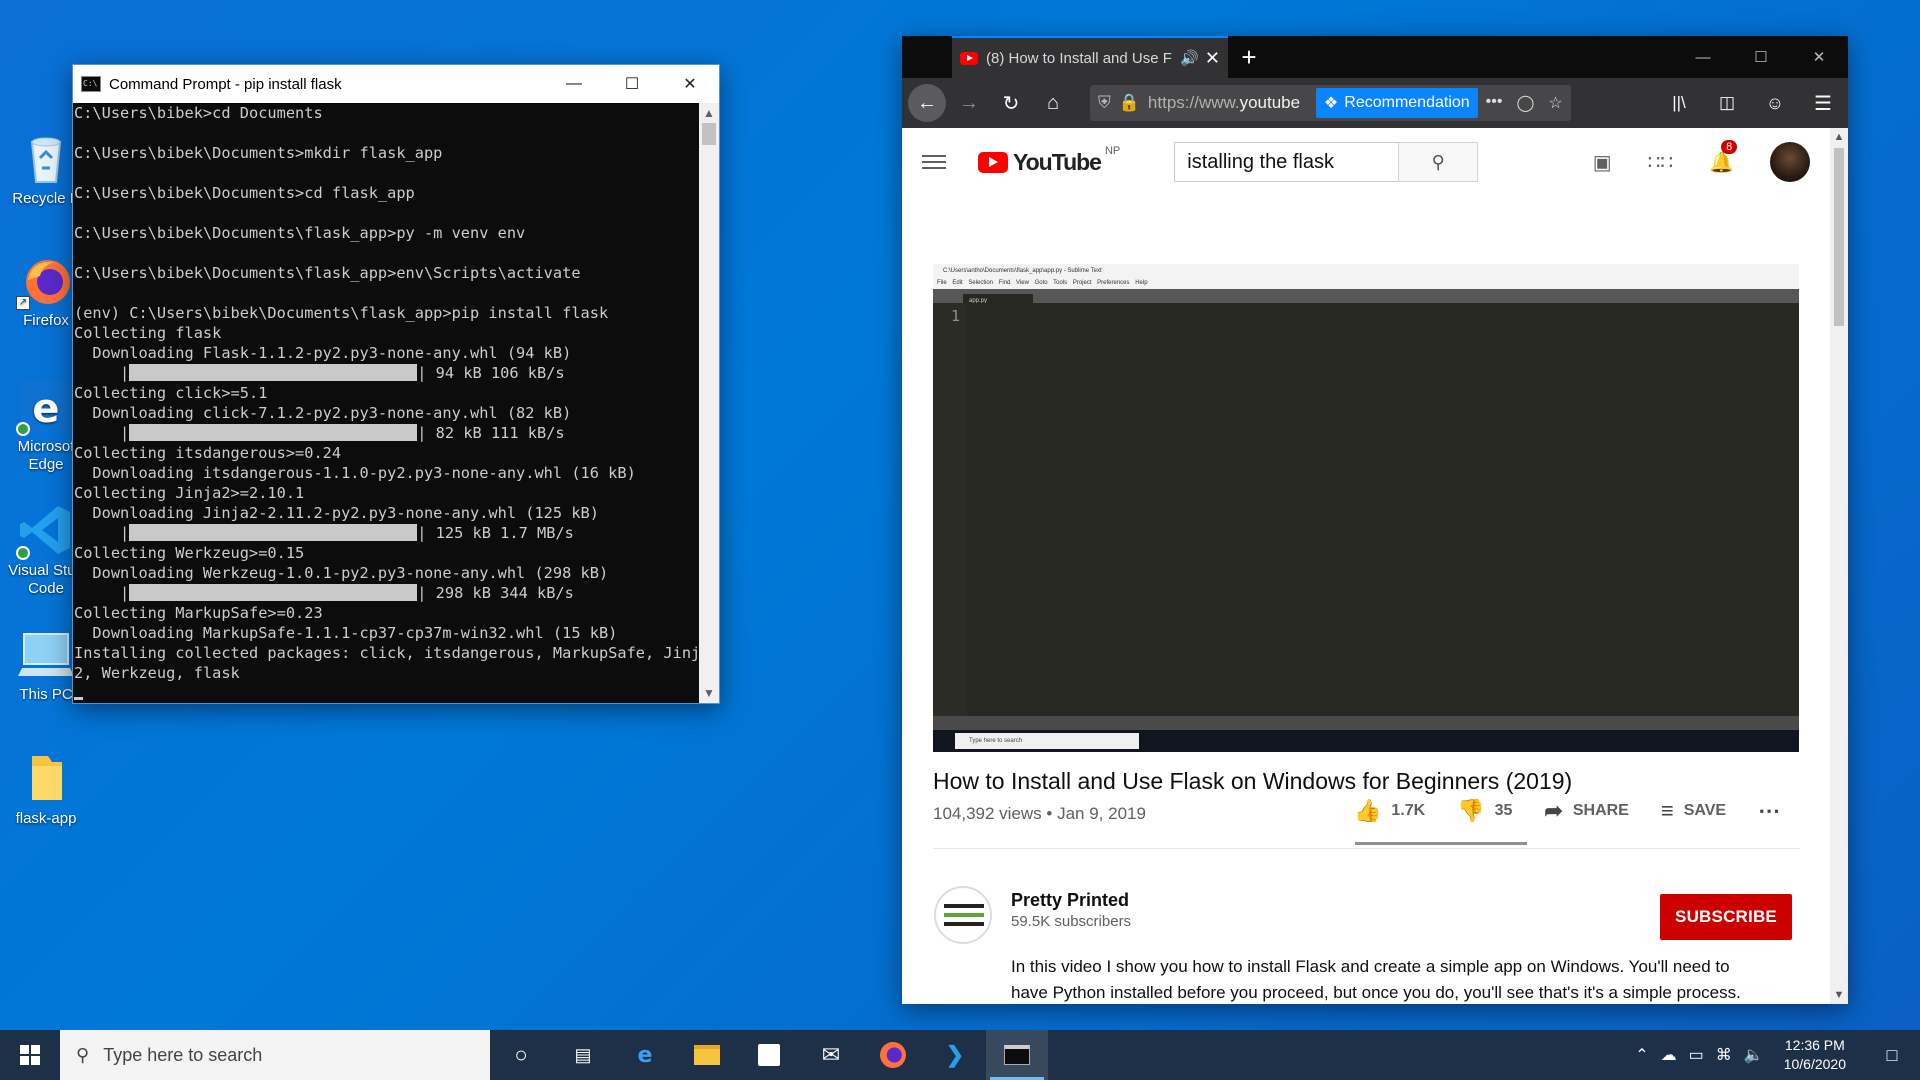  What do you see at coordinates (23, 553) in the screenshot?
I see `sync-check-icon` at bounding box center [23, 553].